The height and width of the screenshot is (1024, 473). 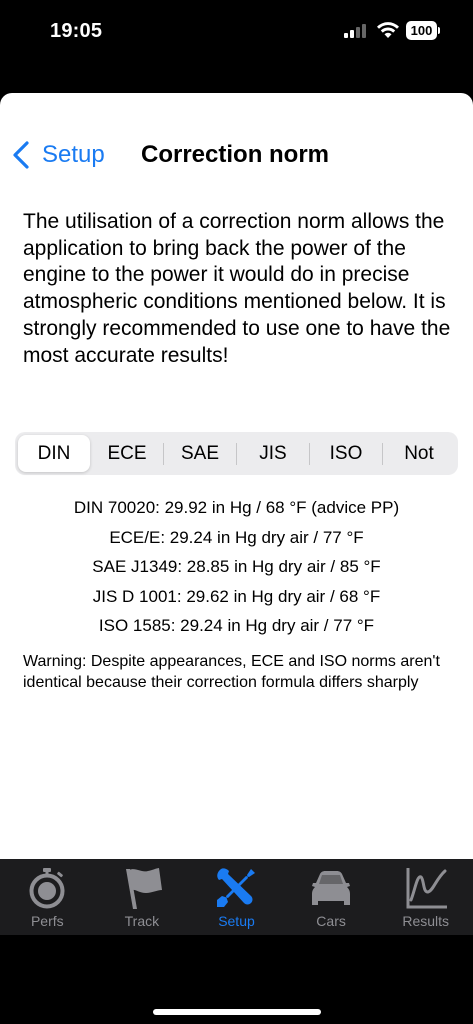 I want to click on tools-icon, so click(x=236, y=887).